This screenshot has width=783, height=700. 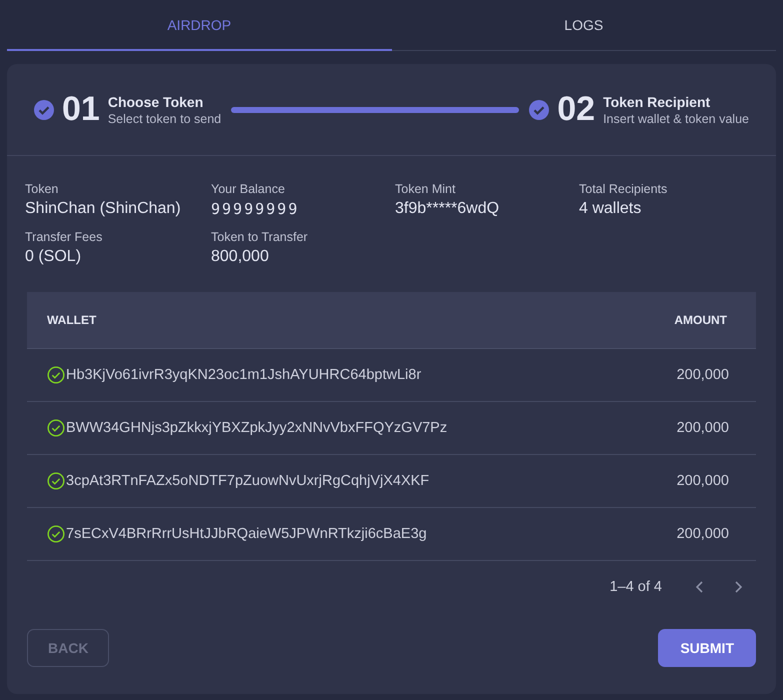 What do you see at coordinates (707, 648) in the screenshot?
I see `submit-button: SUBMIT` at bounding box center [707, 648].